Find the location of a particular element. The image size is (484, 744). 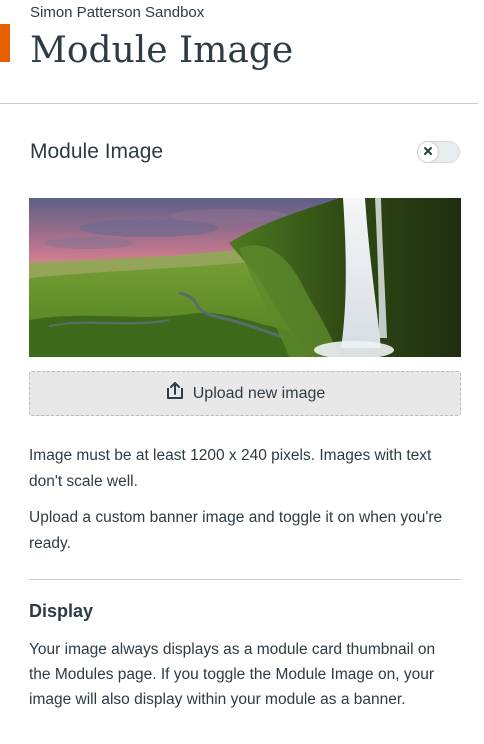

course-name: Simon Patterson Sandbox is located at coordinates (117, 12).